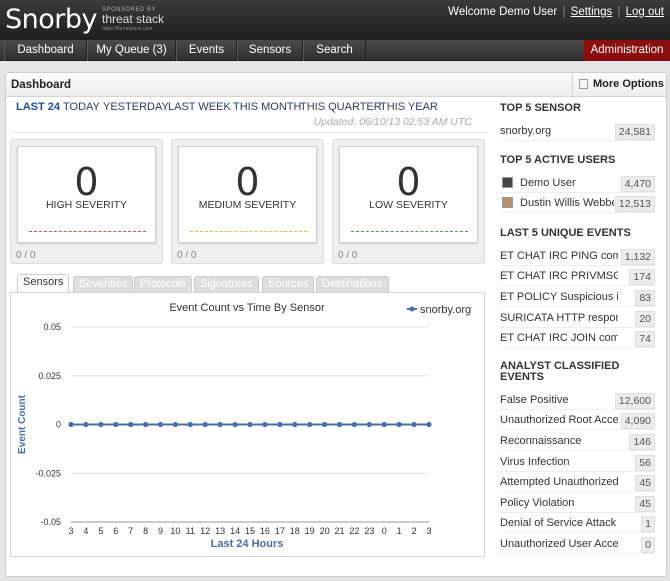 This screenshot has width=670, height=581. What do you see at coordinates (190, 531) in the screenshot?
I see `x-tick-label: 11` at bounding box center [190, 531].